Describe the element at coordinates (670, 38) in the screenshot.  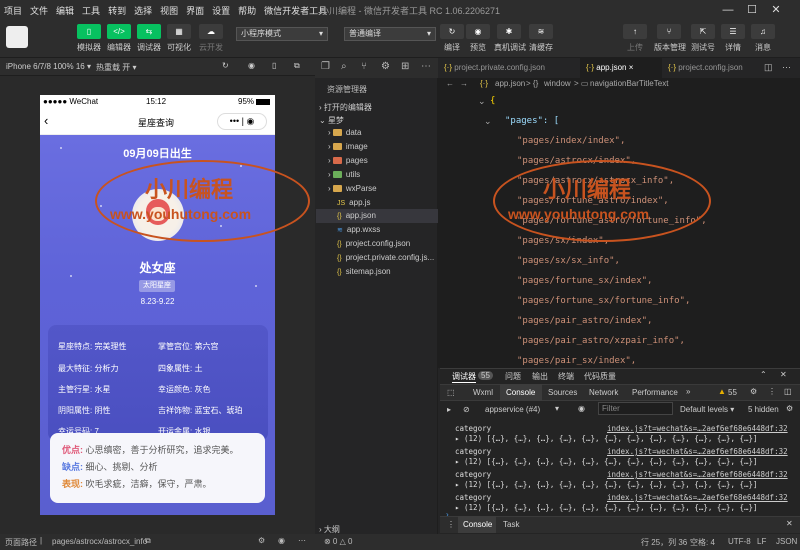
I see `version-button: ⑂ 版本管理` at that location.